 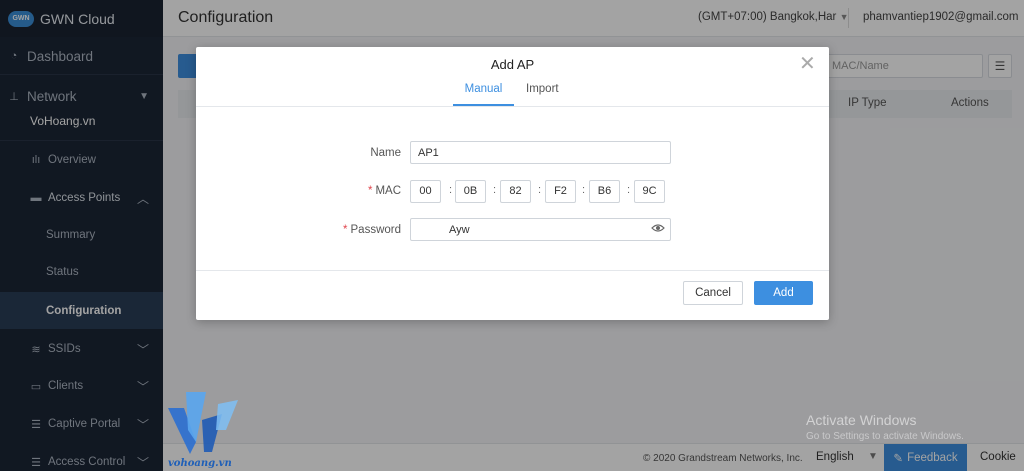 What do you see at coordinates (512, 64) in the screenshot?
I see `dialog-title: Add AP` at bounding box center [512, 64].